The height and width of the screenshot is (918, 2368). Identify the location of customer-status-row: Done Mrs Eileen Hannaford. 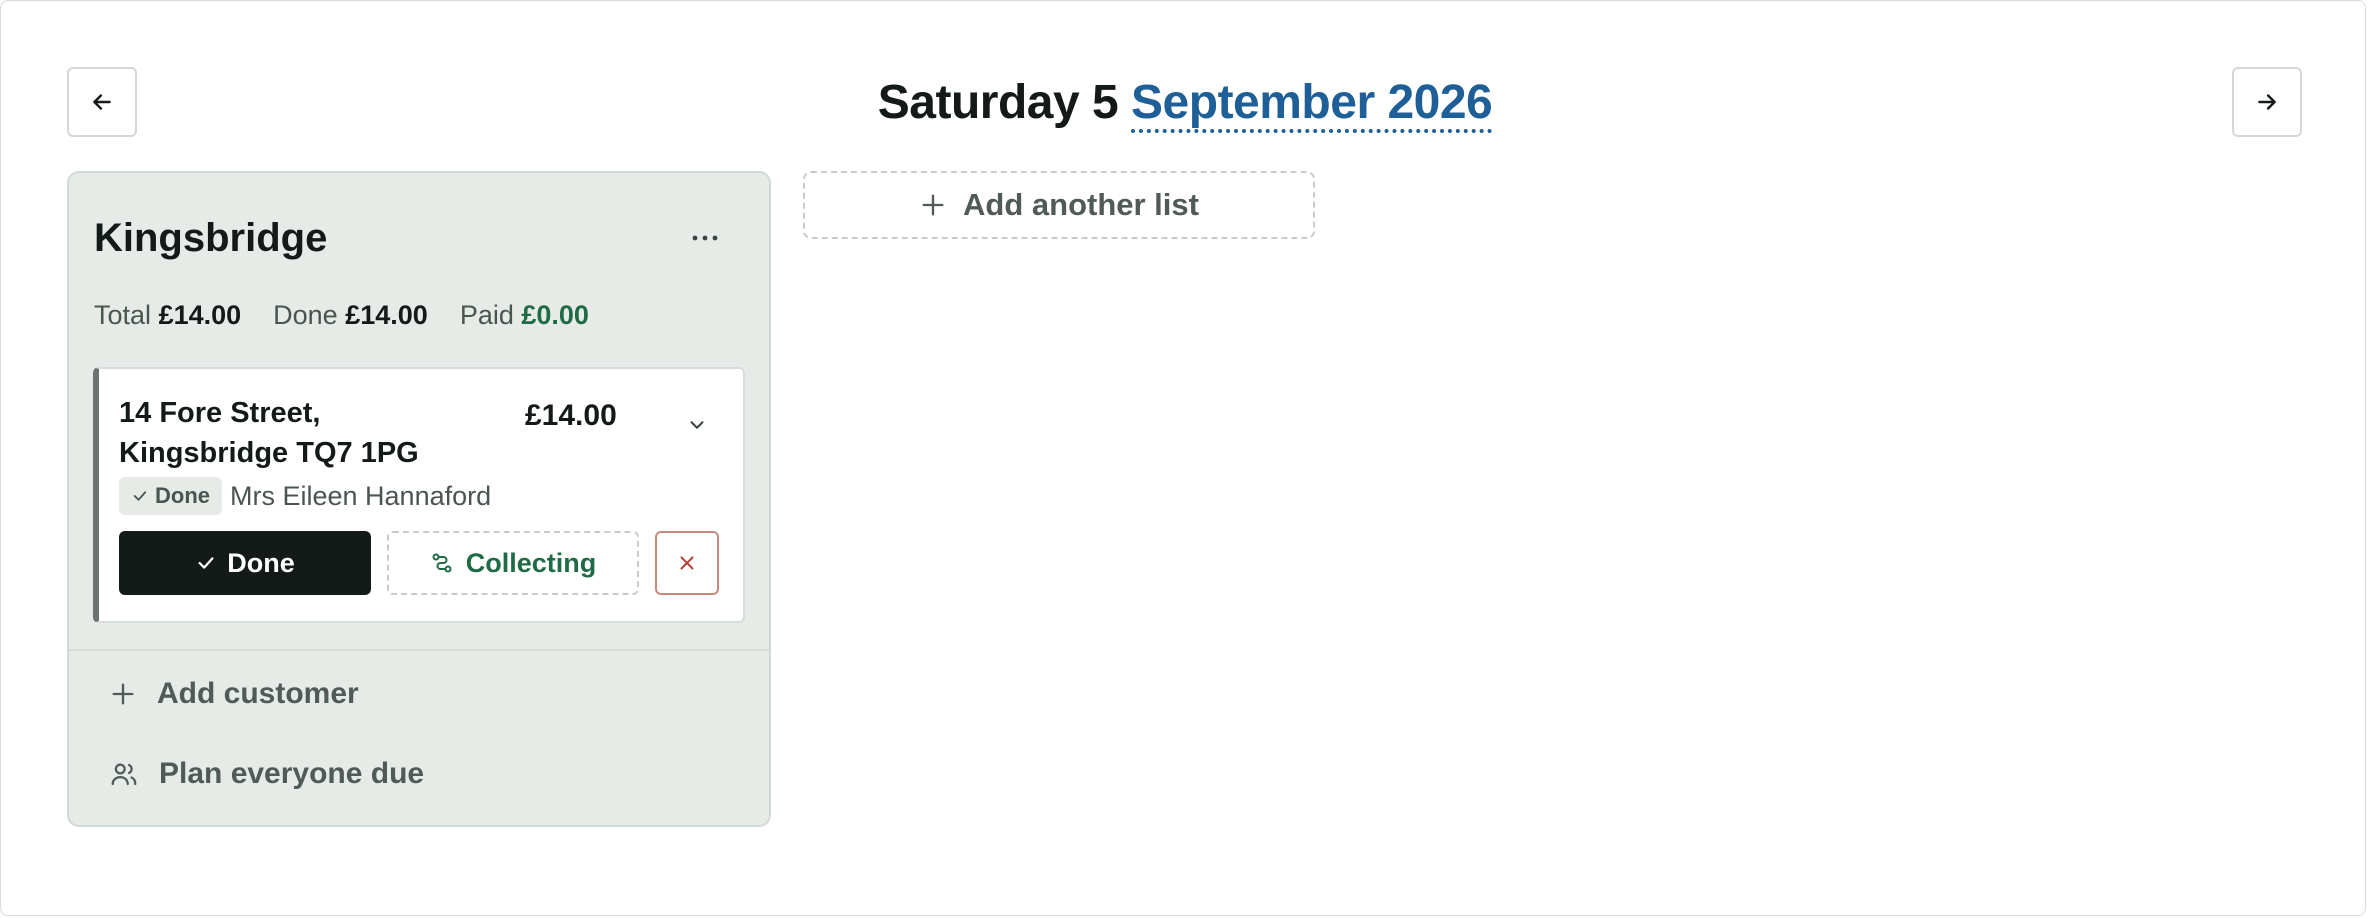
(305, 496).